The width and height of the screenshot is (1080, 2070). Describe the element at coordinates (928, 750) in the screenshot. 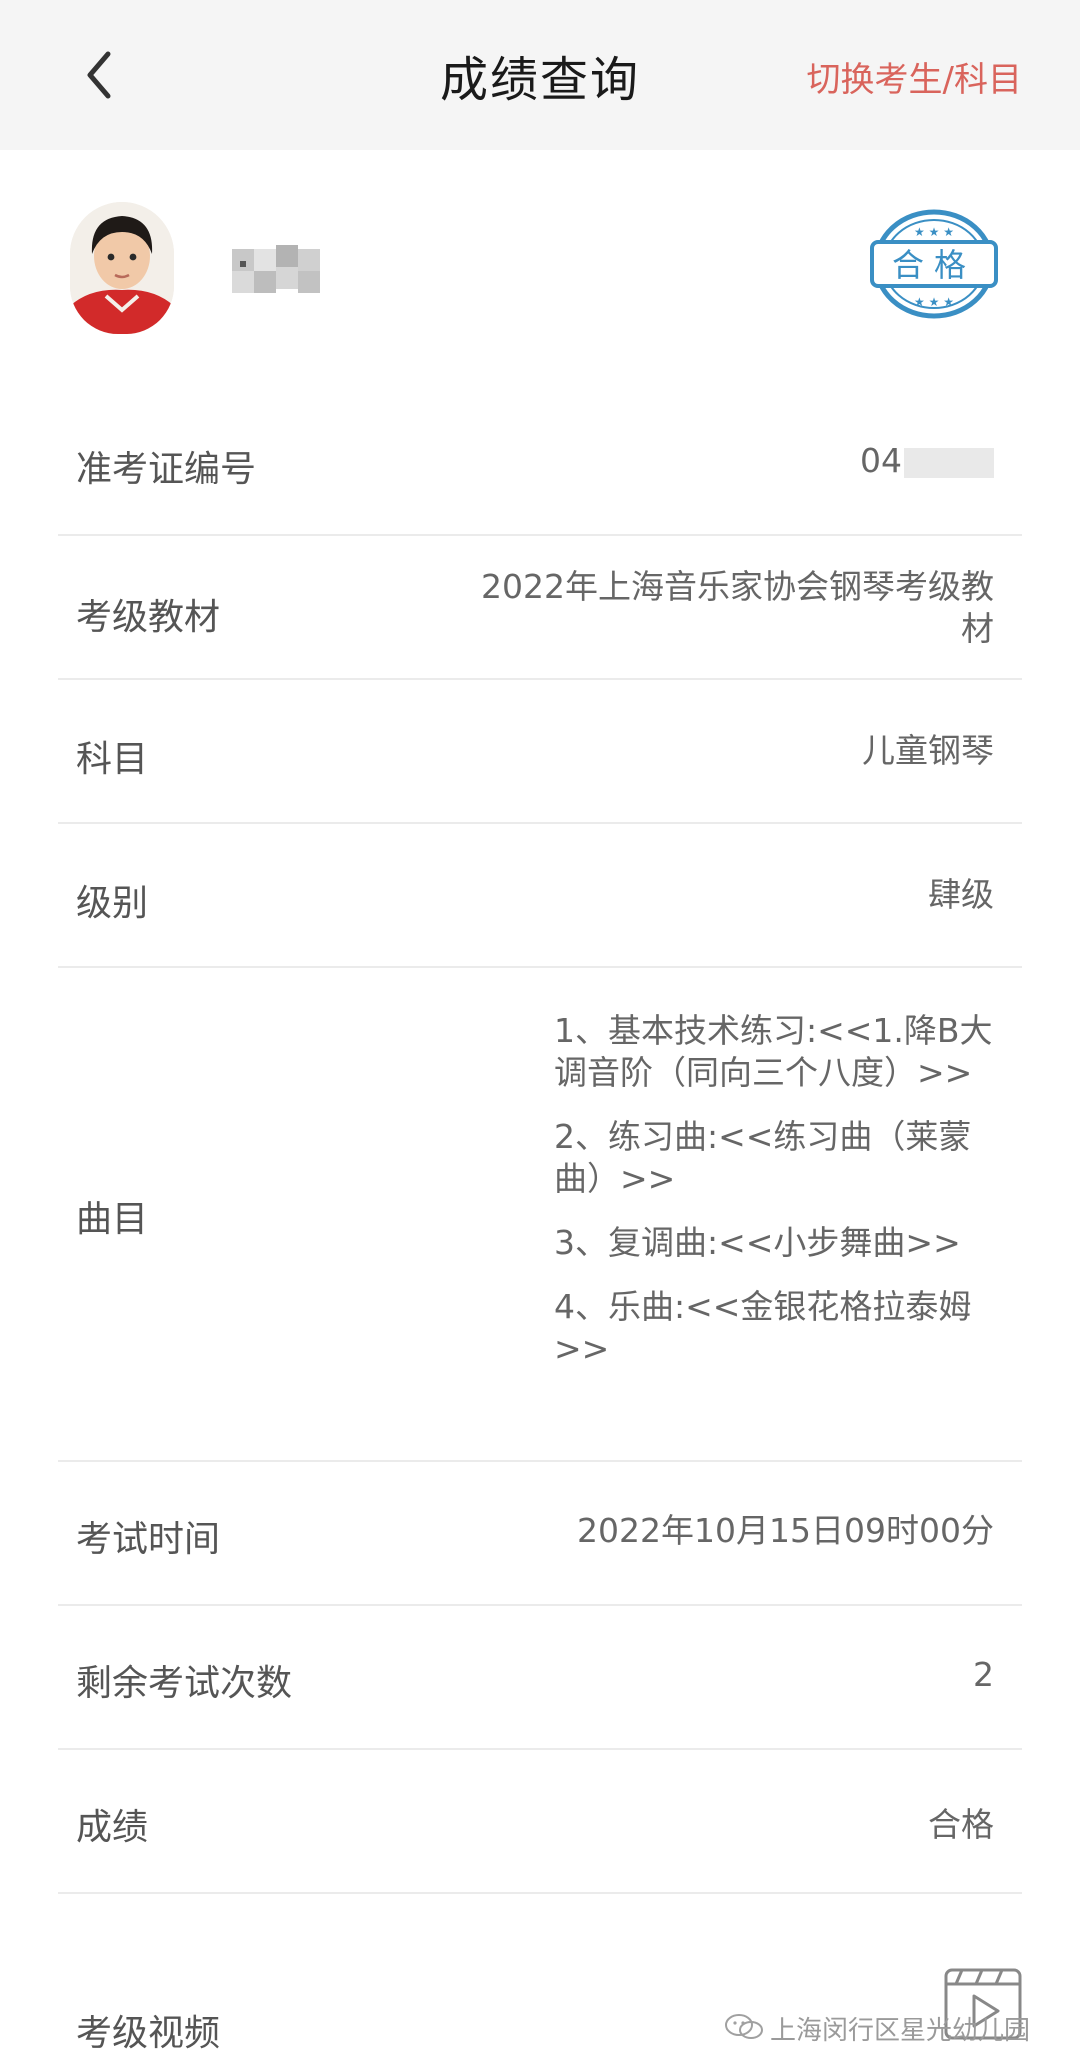

I see `subject-value: 儿童钢琴` at that location.